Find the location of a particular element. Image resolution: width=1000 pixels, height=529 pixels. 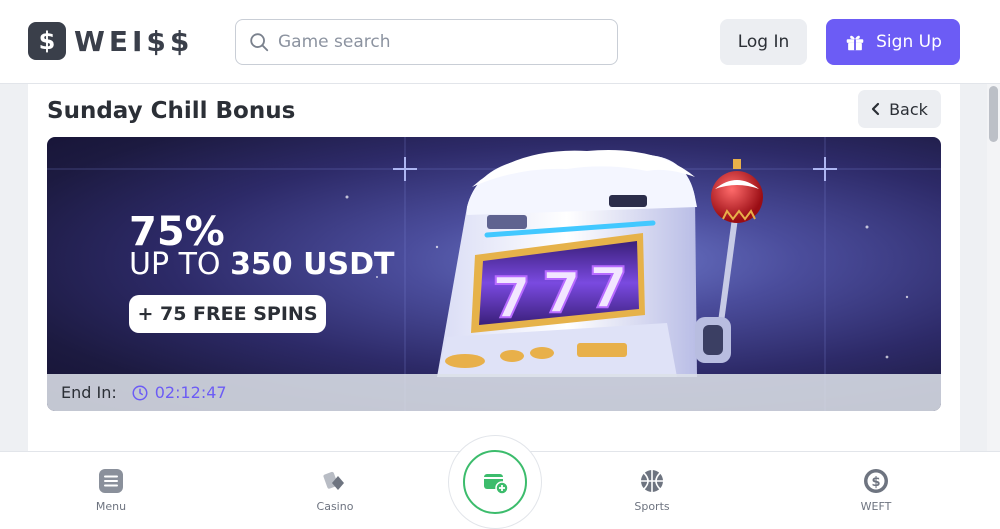

countdown-value: 02:12:47 is located at coordinates (190, 392).